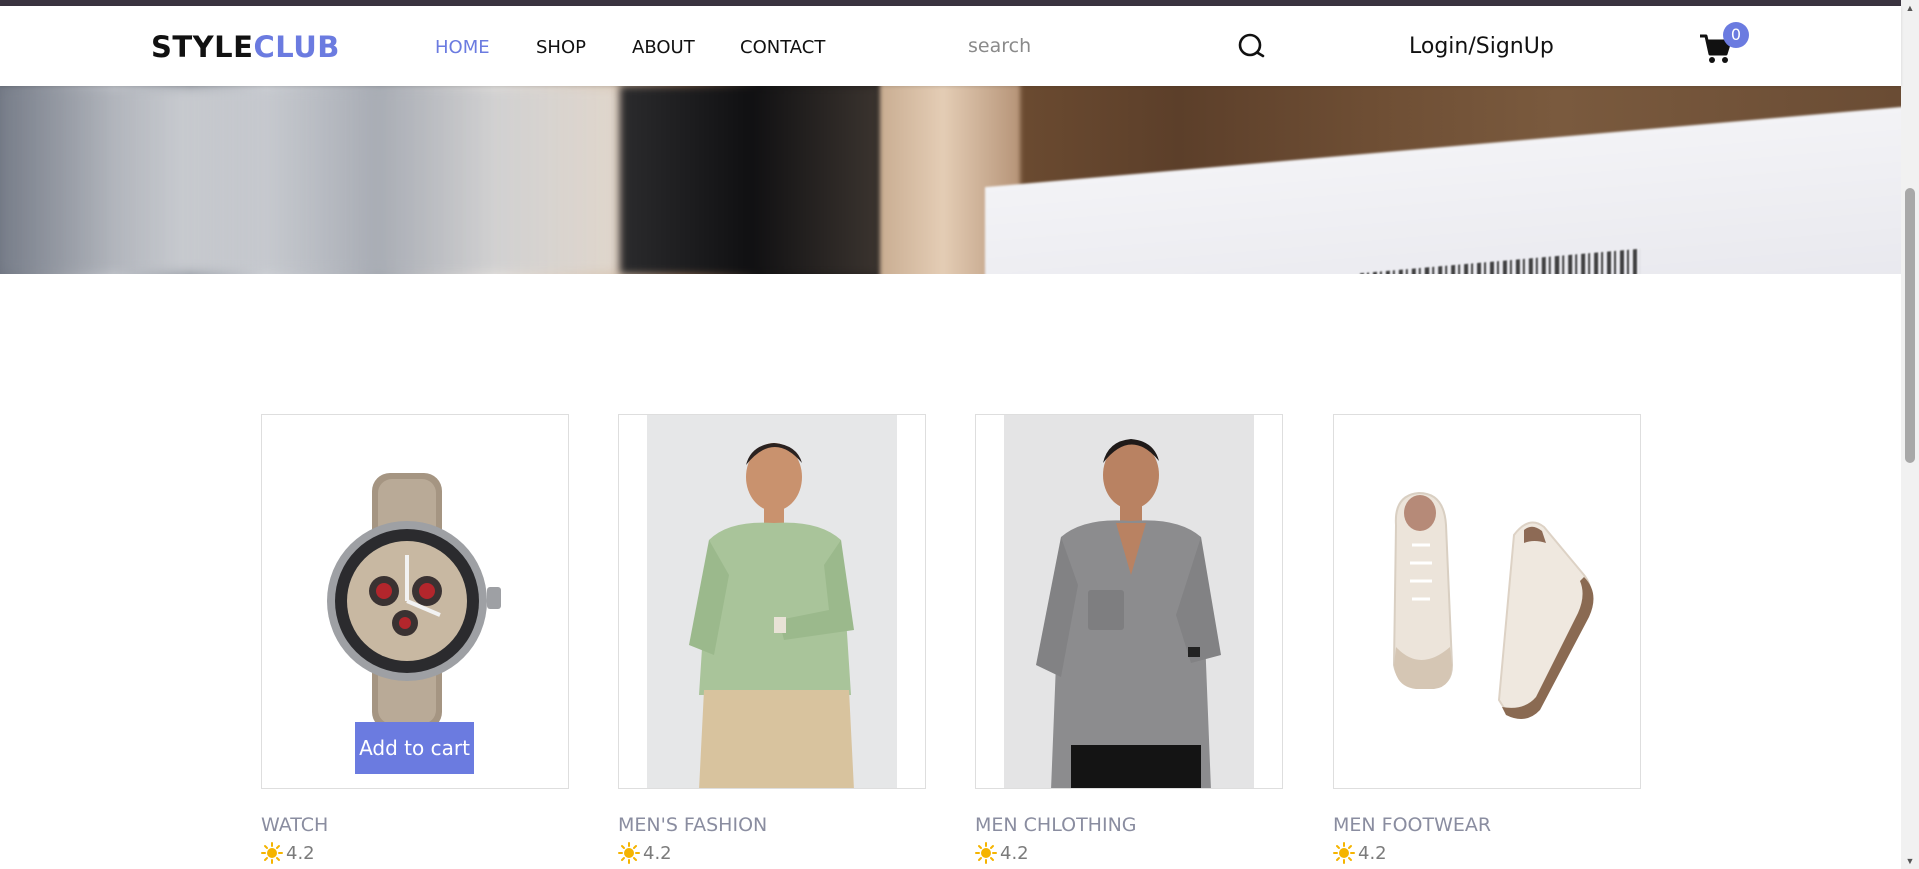 This screenshot has height=869, width=1919. What do you see at coordinates (1910, 325) in the screenshot?
I see `scrollbar-thumb` at bounding box center [1910, 325].